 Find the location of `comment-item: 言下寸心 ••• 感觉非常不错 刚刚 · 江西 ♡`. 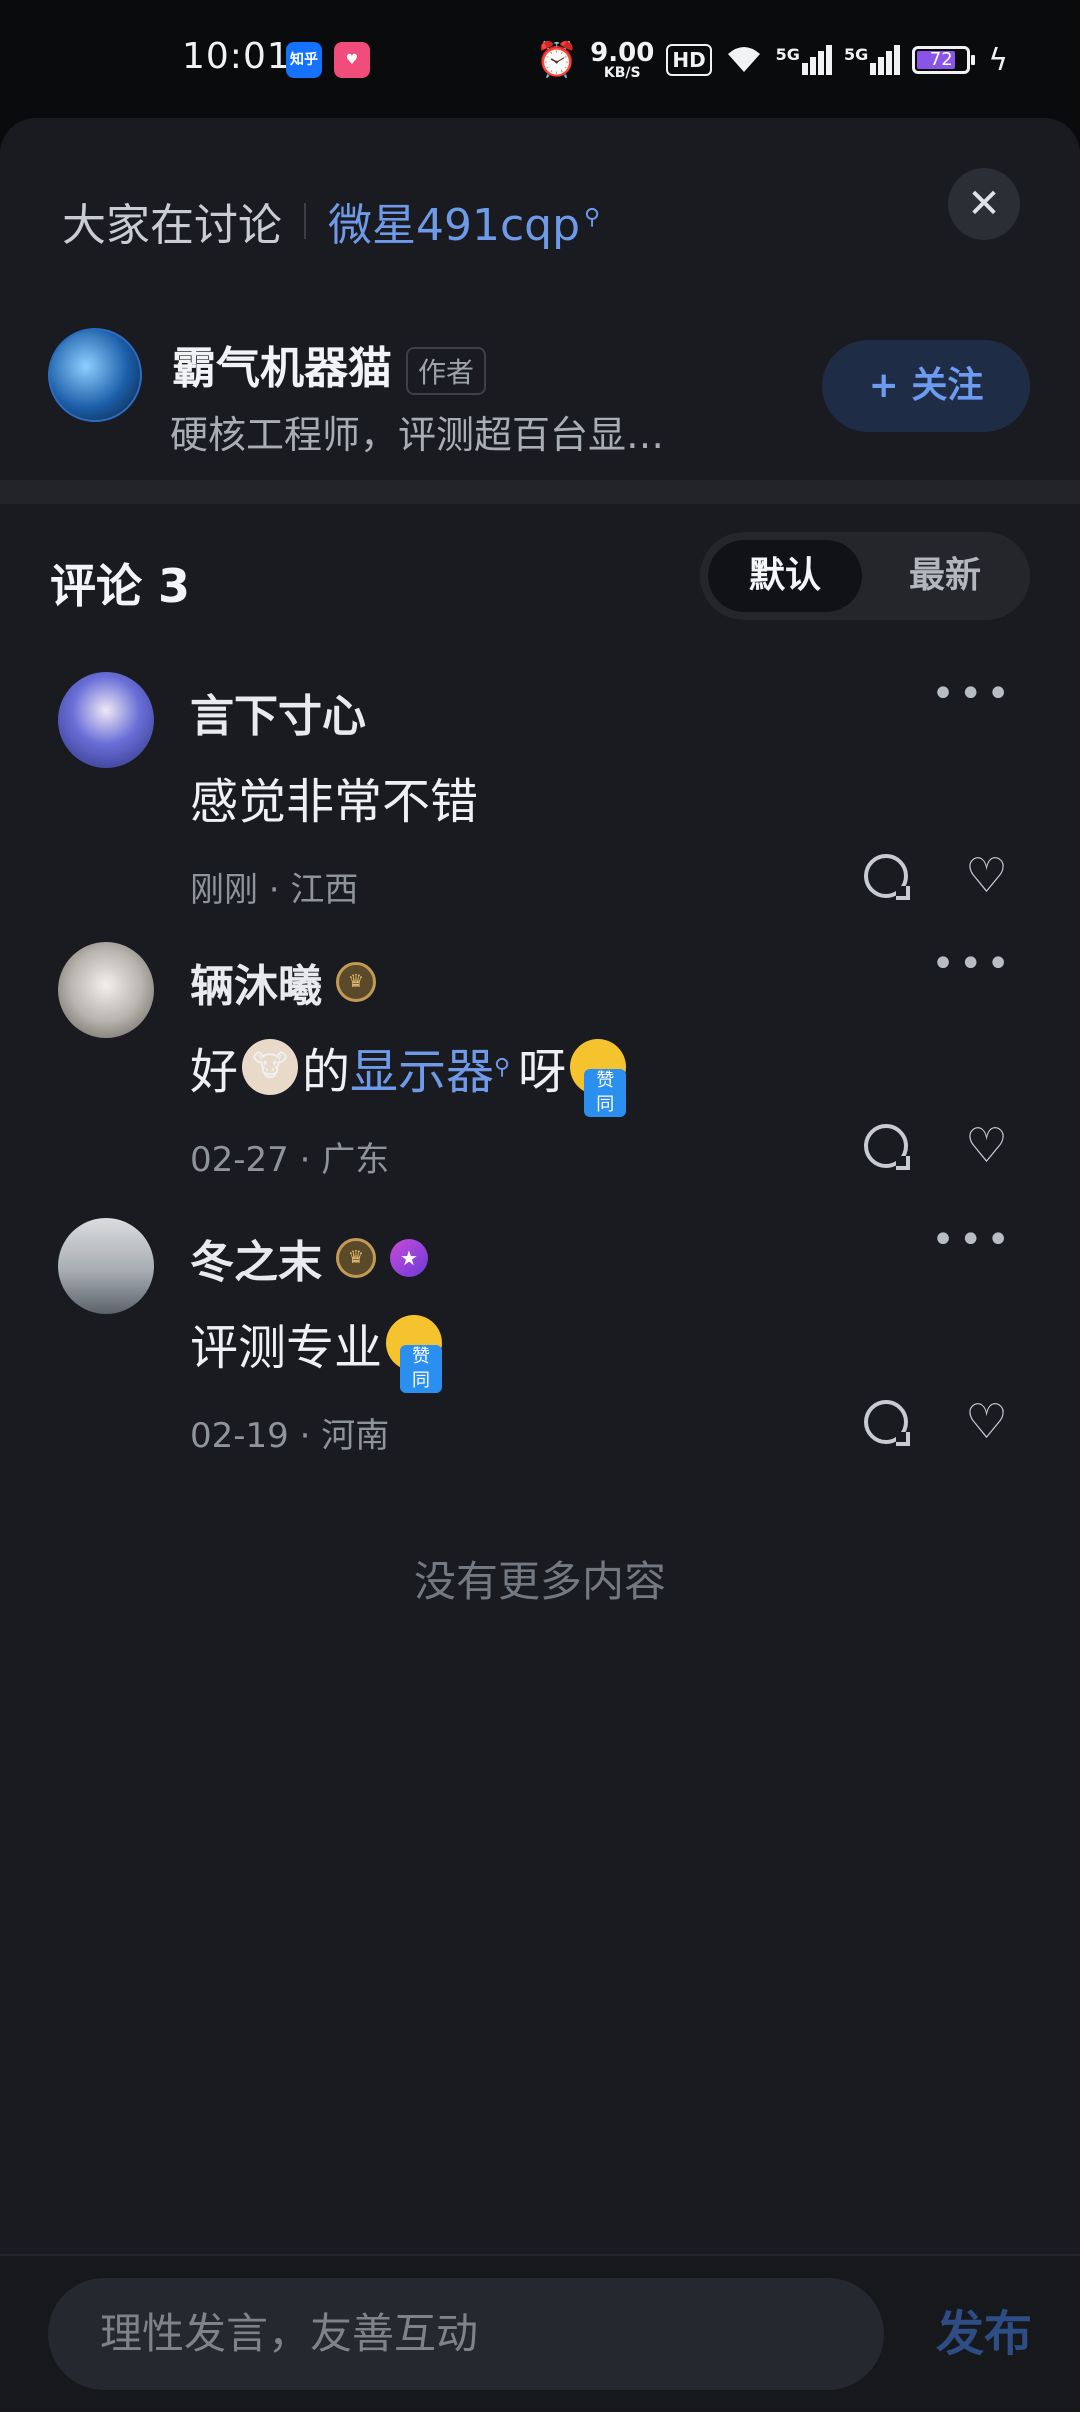

comment-item: 言下寸心 ••• 感觉非常不错 刚刚 · 江西 ♡ is located at coordinates (540, 802).